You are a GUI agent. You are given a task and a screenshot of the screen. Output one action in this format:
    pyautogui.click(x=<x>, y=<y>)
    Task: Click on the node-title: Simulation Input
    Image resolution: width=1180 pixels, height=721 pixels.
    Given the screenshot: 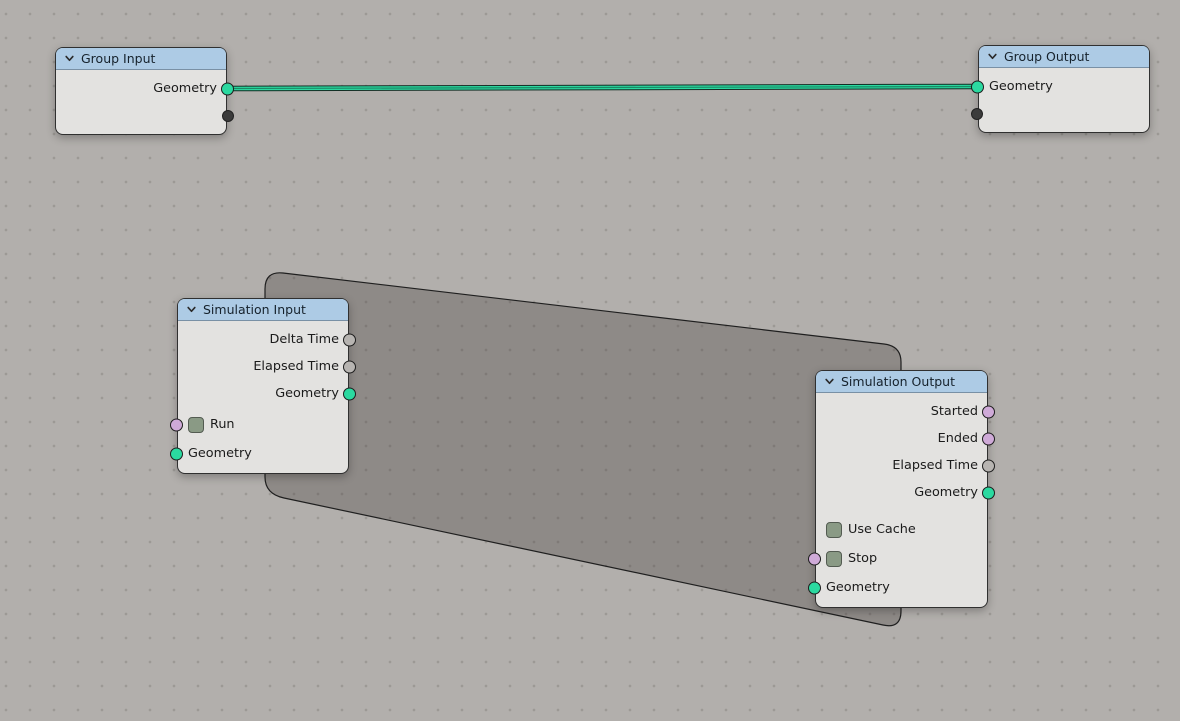 What is the action you would take?
    pyautogui.click(x=254, y=309)
    